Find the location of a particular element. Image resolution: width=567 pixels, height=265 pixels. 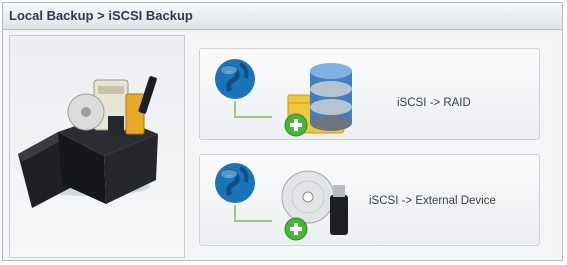

title-bar: Local Backup > iSCSI Backup is located at coordinates (282, 16).